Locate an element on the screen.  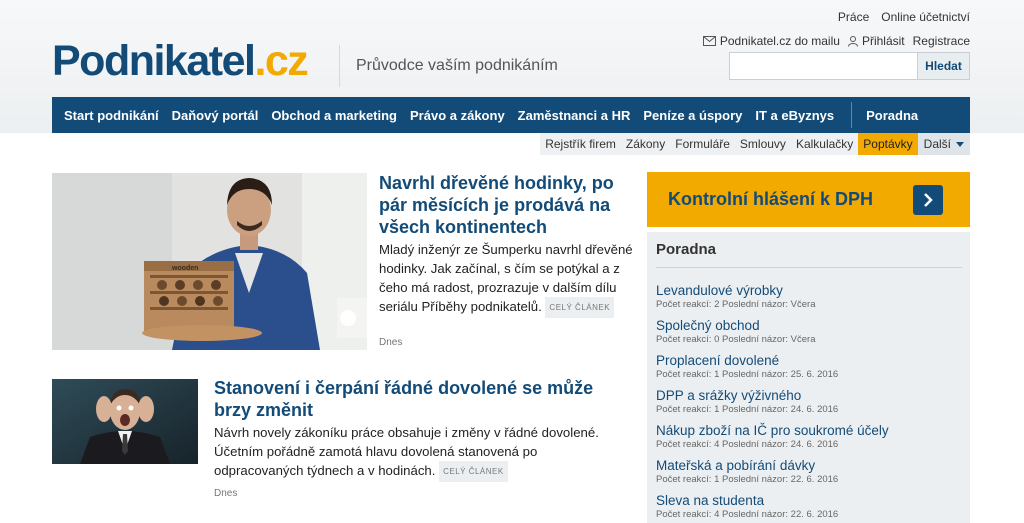
subnav-poptavky: Poptávky is located at coordinates (888, 144).